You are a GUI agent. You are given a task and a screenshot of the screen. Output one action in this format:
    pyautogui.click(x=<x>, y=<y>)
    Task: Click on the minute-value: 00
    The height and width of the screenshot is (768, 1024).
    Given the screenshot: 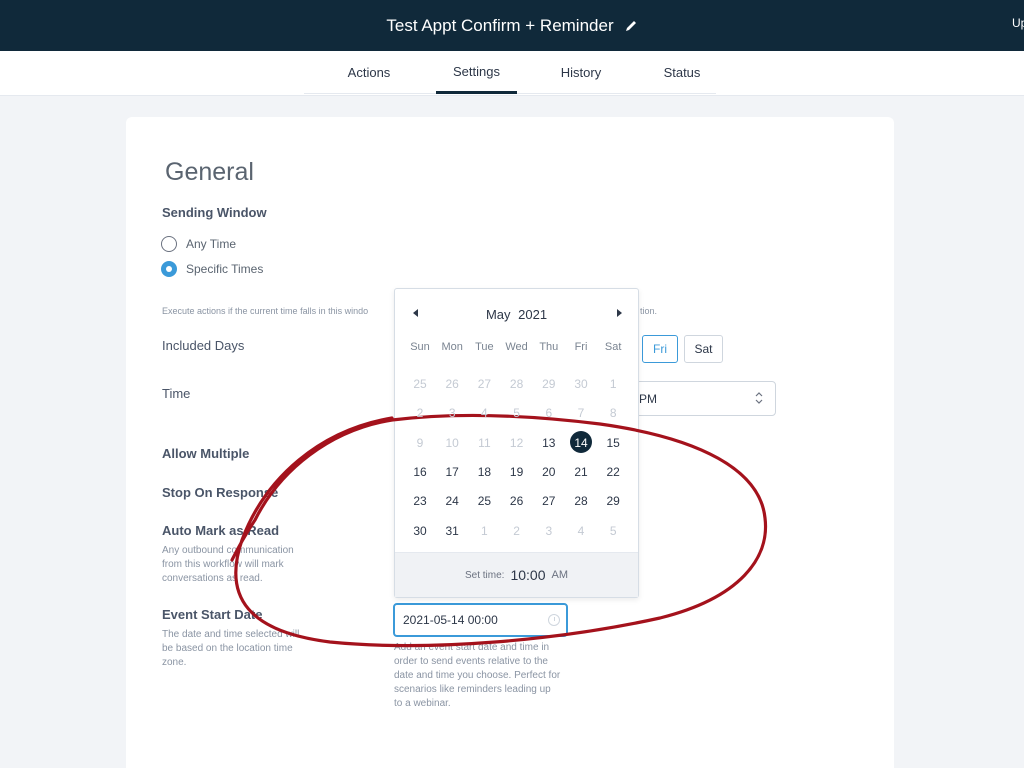 What is the action you would take?
    pyautogui.click(x=538, y=575)
    